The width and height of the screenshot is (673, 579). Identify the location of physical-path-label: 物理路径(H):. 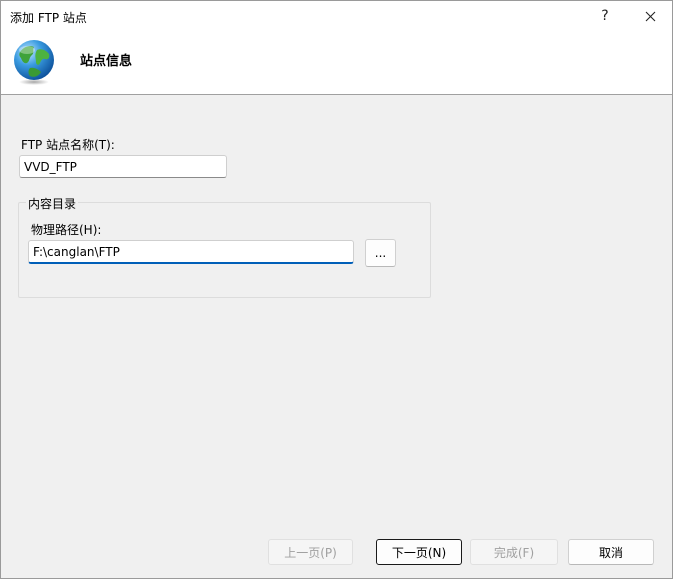
(66, 230).